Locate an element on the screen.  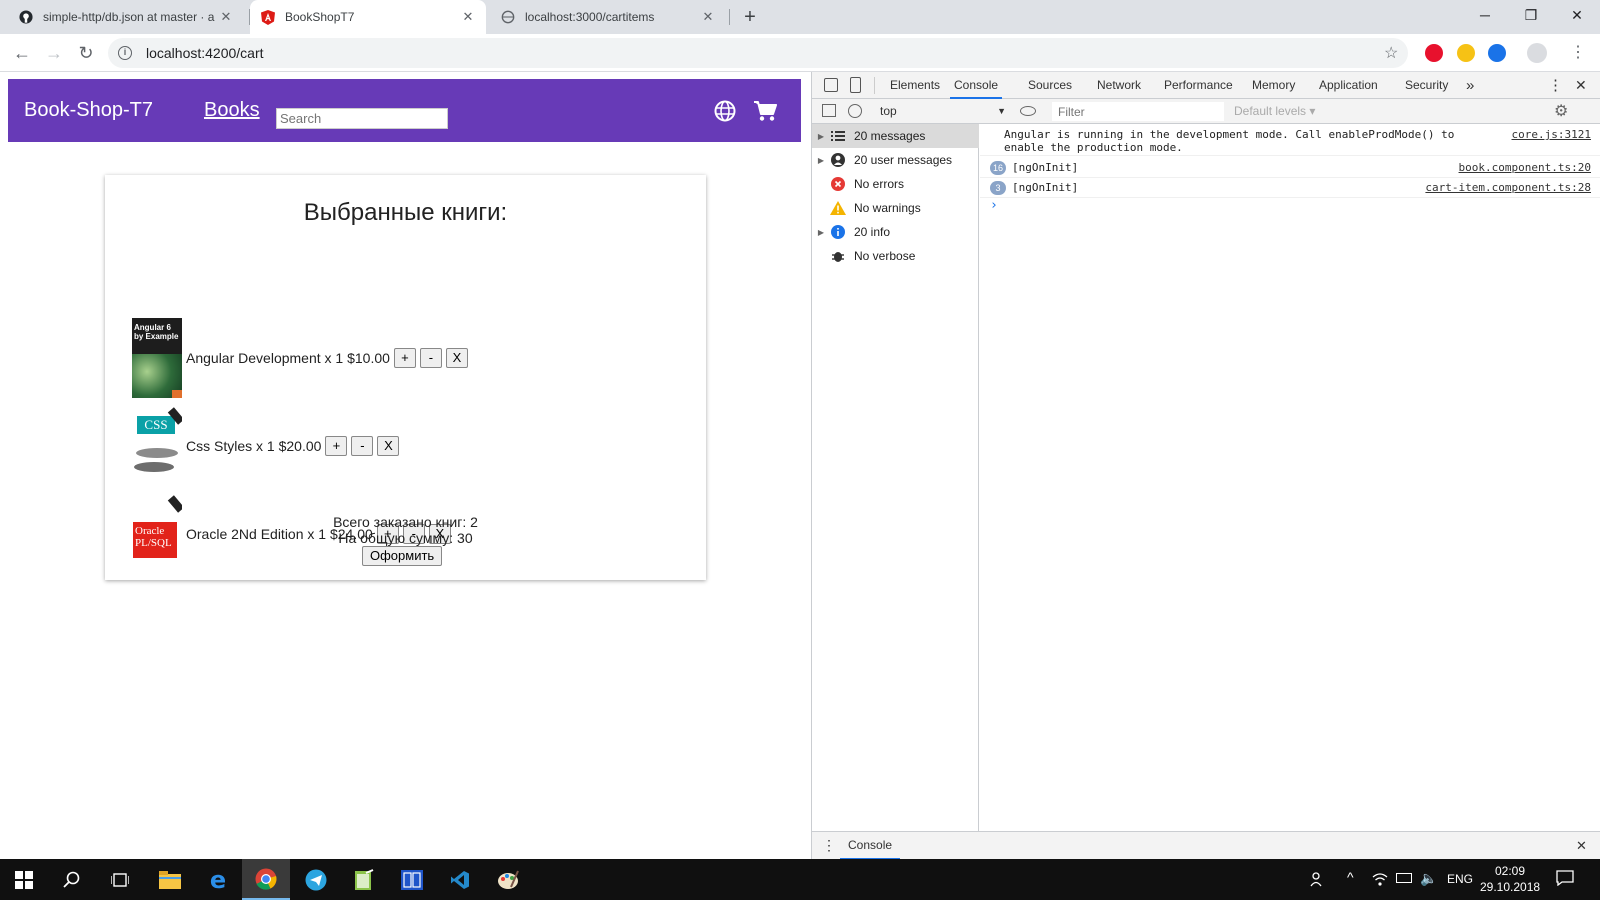
action-center-icon is located at coordinates (1565, 878).